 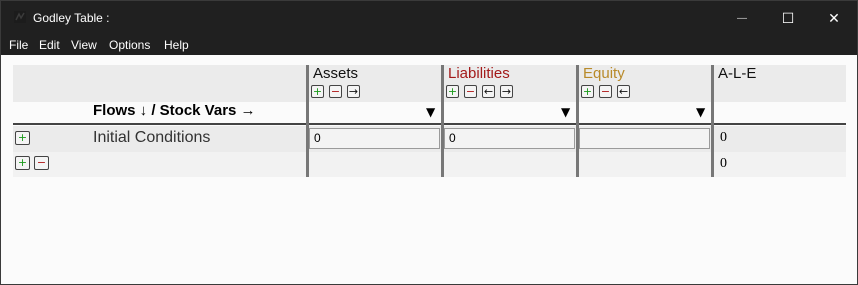 What do you see at coordinates (18, 45) in the screenshot?
I see `menu-file: File` at bounding box center [18, 45].